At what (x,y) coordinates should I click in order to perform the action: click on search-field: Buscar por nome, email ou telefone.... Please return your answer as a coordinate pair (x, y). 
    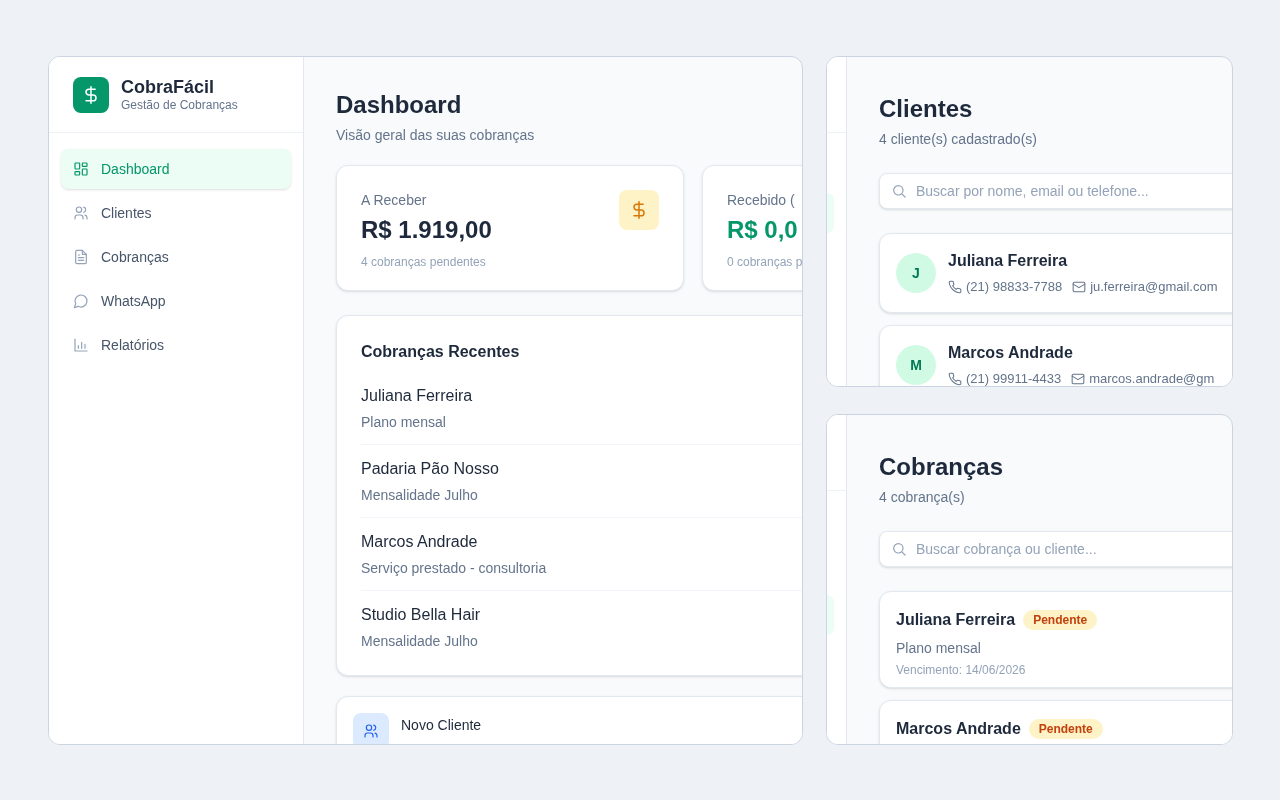
    Looking at the image, I should click on (1055, 191).